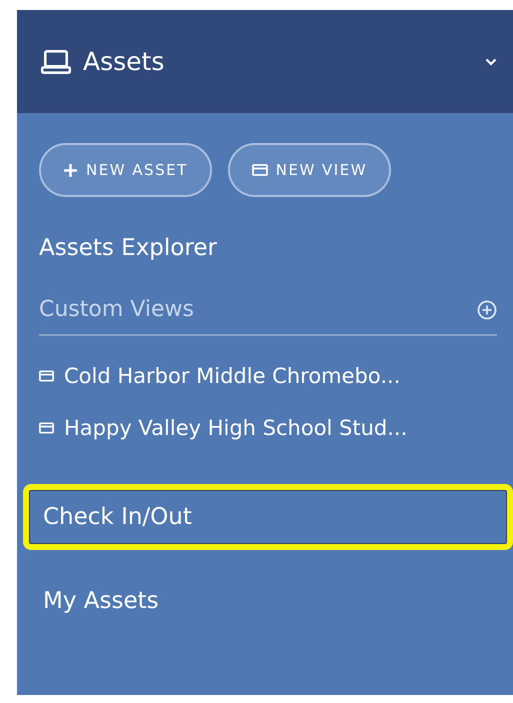 The width and height of the screenshot is (513, 703). What do you see at coordinates (70, 170) in the screenshot?
I see `plus-icon` at bounding box center [70, 170].